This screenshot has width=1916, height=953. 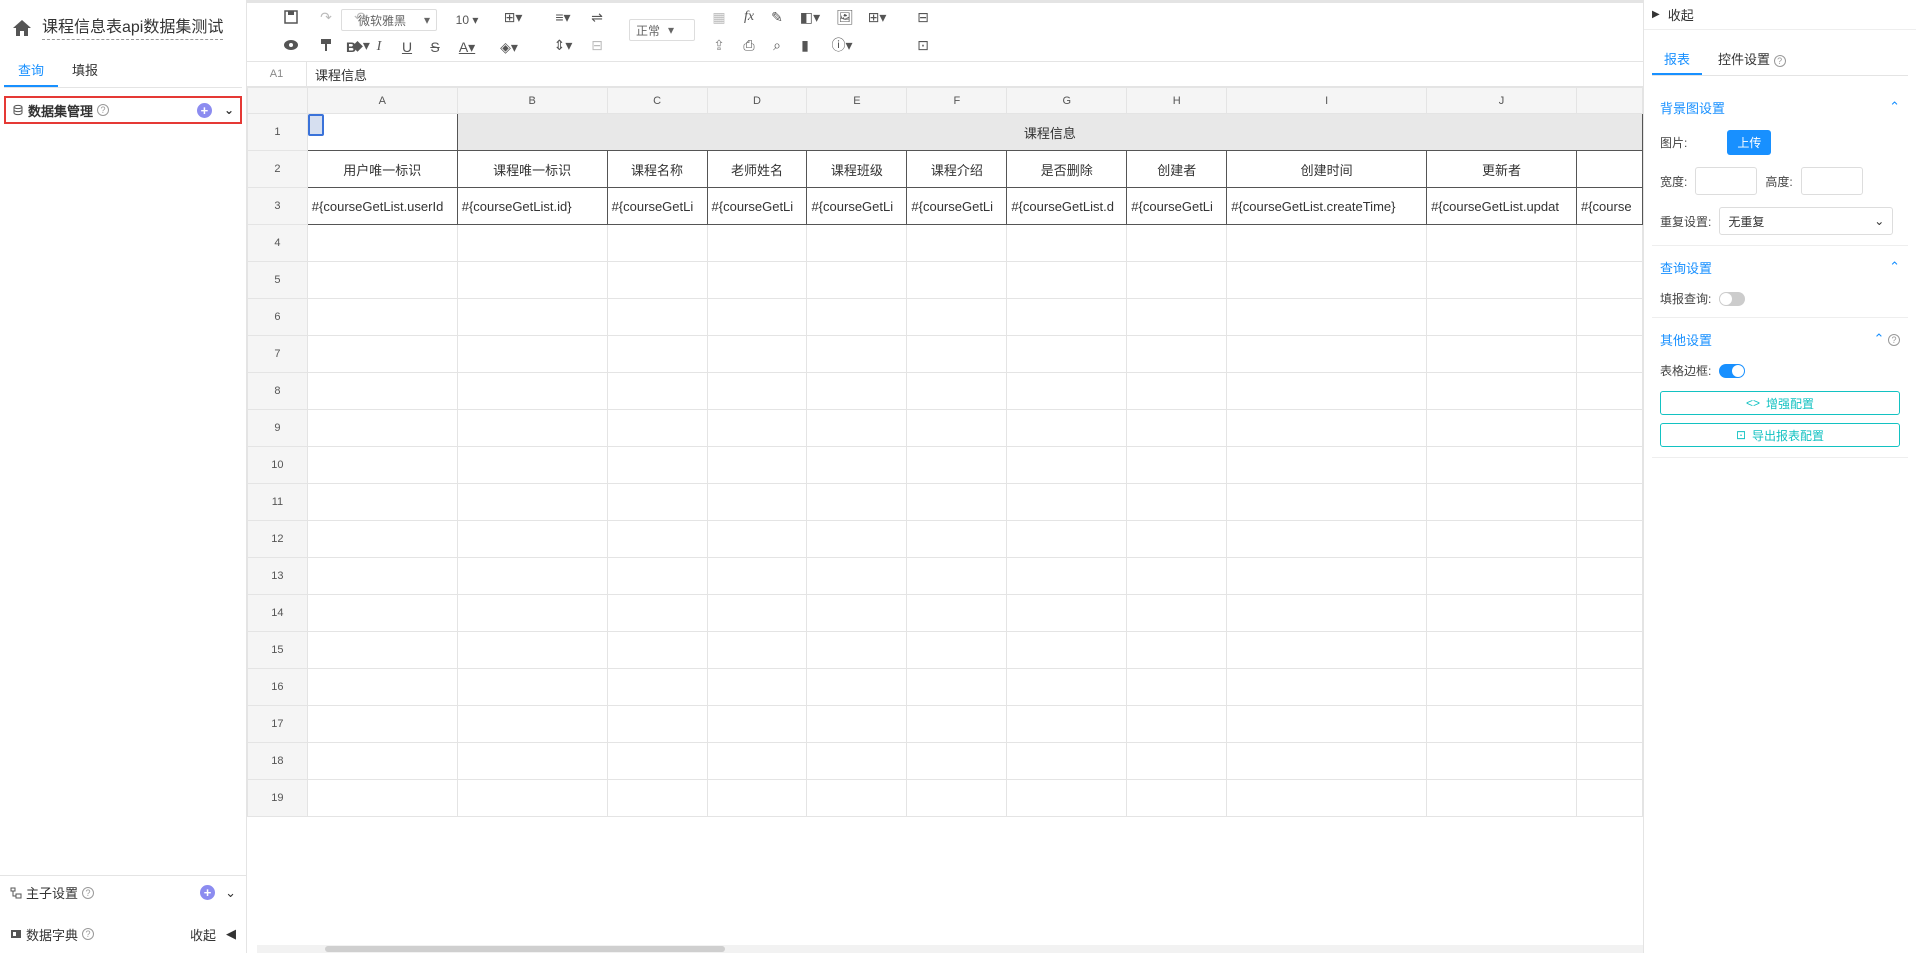 What do you see at coordinates (467, 47) in the screenshot?
I see `font-color-icon: A▾` at bounding box center [467, 47].